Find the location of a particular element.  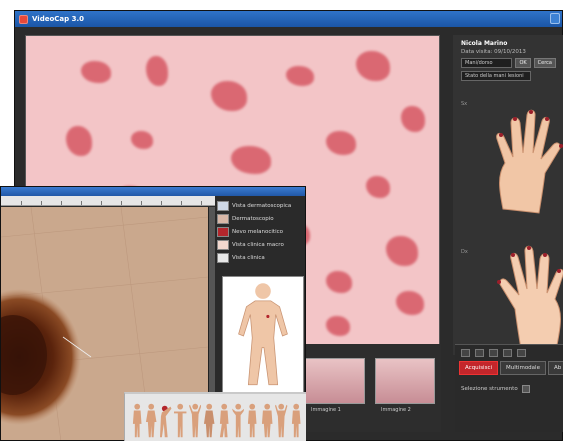

tab-bar: Acquisisci Multimodale Ab is located at coordinates (509, 368).